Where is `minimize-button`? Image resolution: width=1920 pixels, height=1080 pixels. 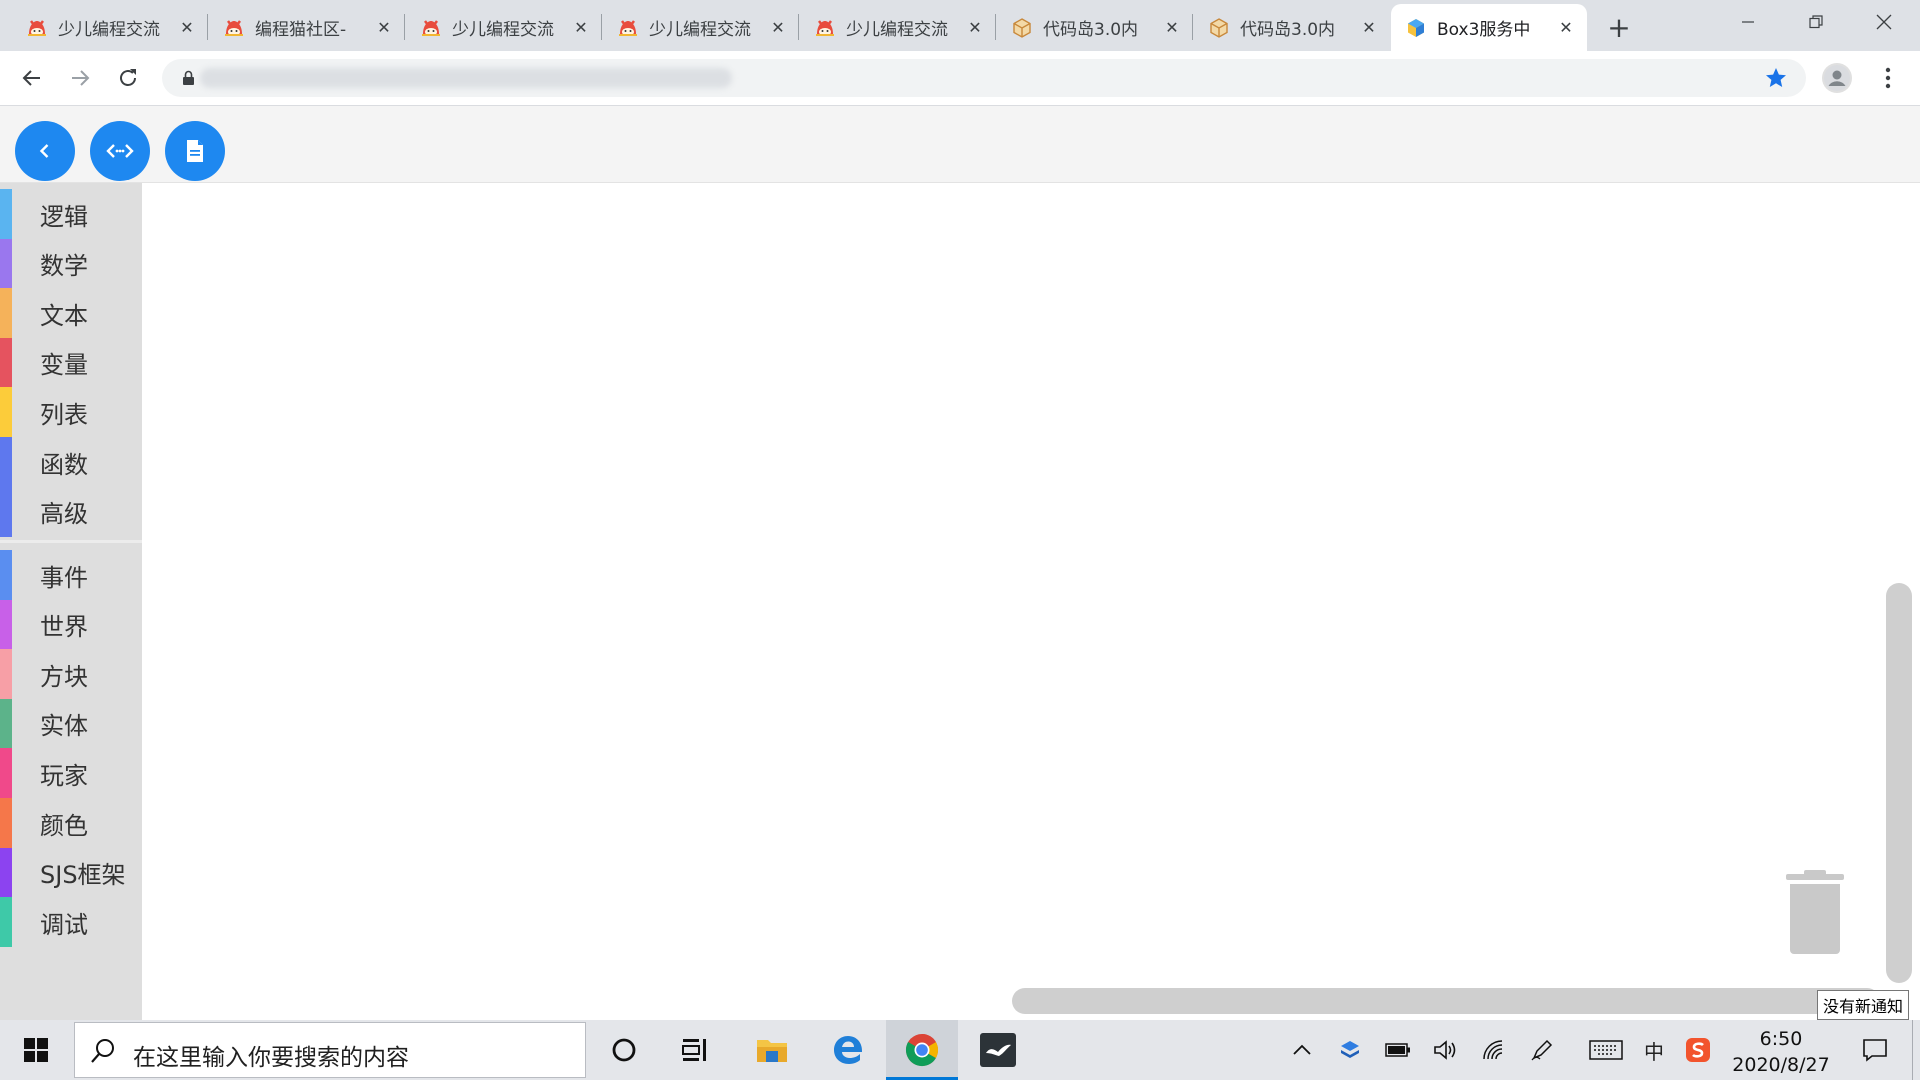 minimize-button is located at coordinates (1748, 22).